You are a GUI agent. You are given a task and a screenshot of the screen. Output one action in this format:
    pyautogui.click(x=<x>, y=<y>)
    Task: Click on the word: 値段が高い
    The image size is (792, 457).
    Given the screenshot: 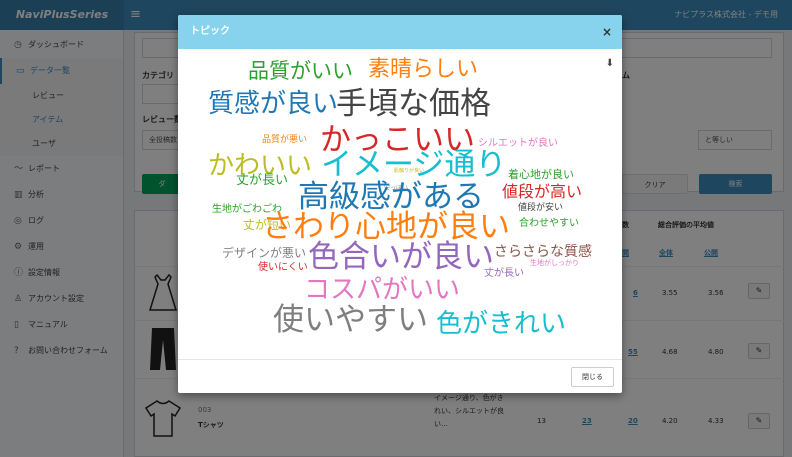 What is the action you would take?
    pyautogui.click(x=542, y=191)
    